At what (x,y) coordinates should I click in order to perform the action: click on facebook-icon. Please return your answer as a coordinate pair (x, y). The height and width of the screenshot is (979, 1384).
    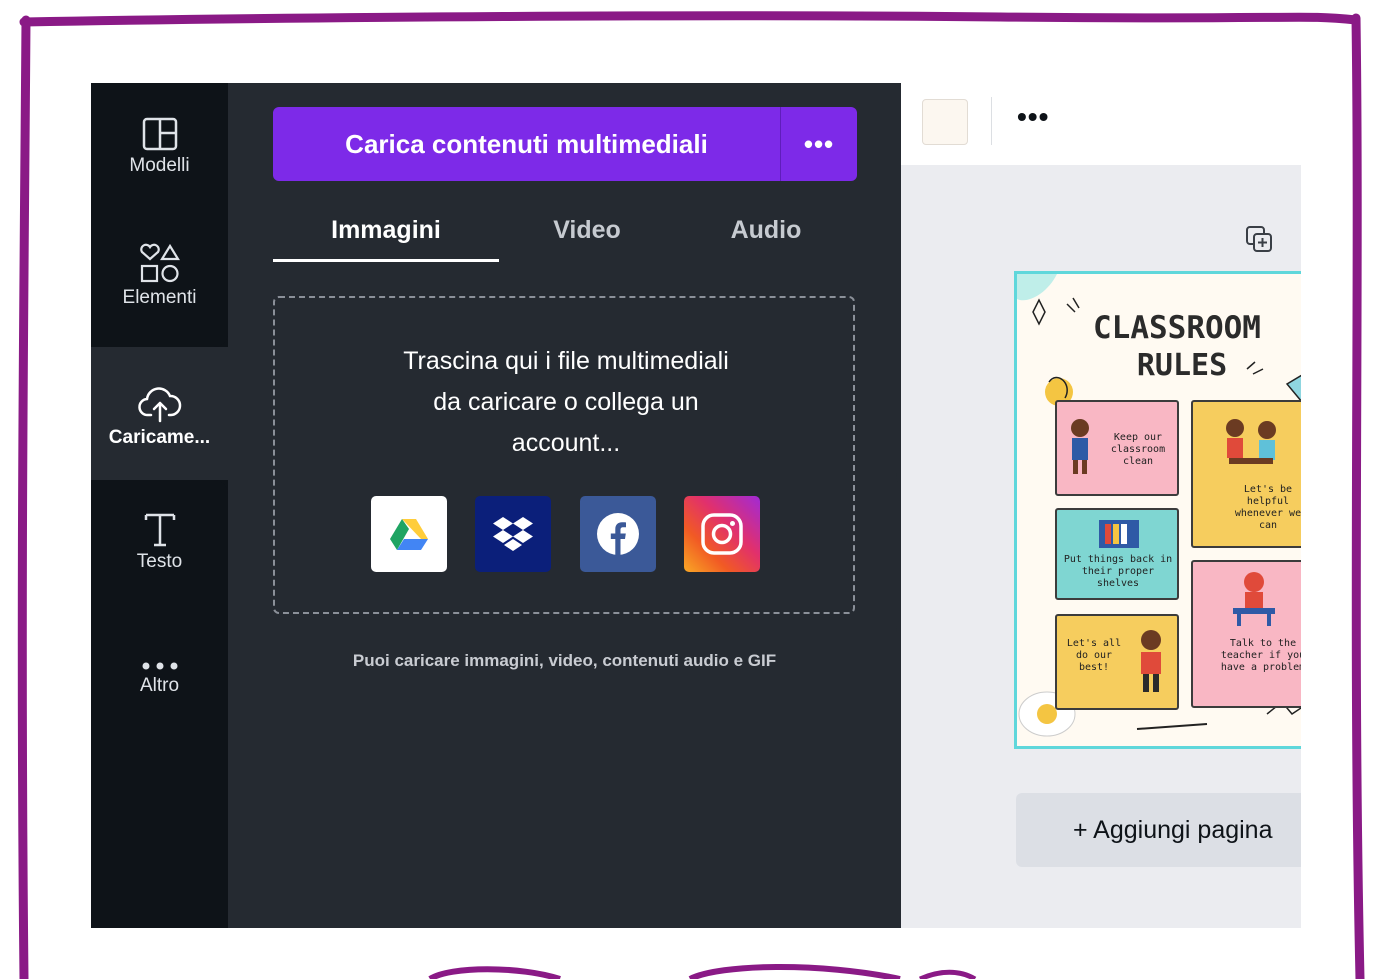
    Looking at the image, I should click on (618, 534).